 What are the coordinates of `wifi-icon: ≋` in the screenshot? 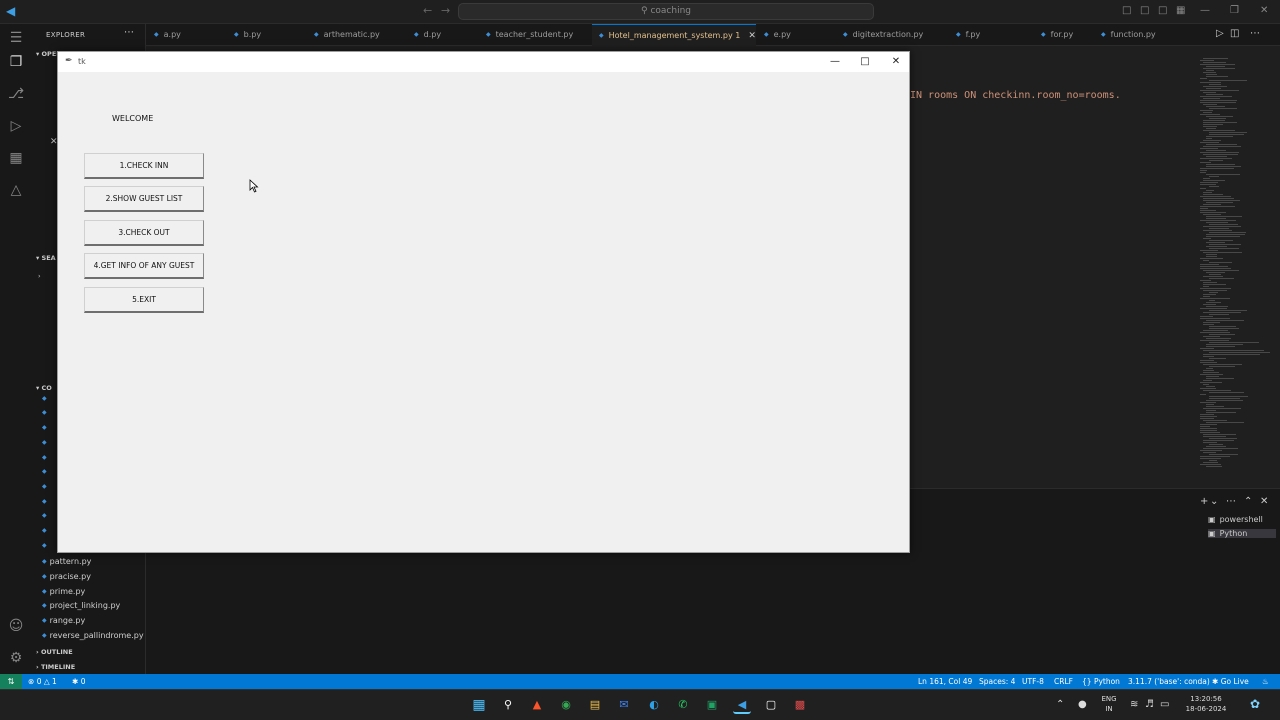 It's located at (1134, 704).